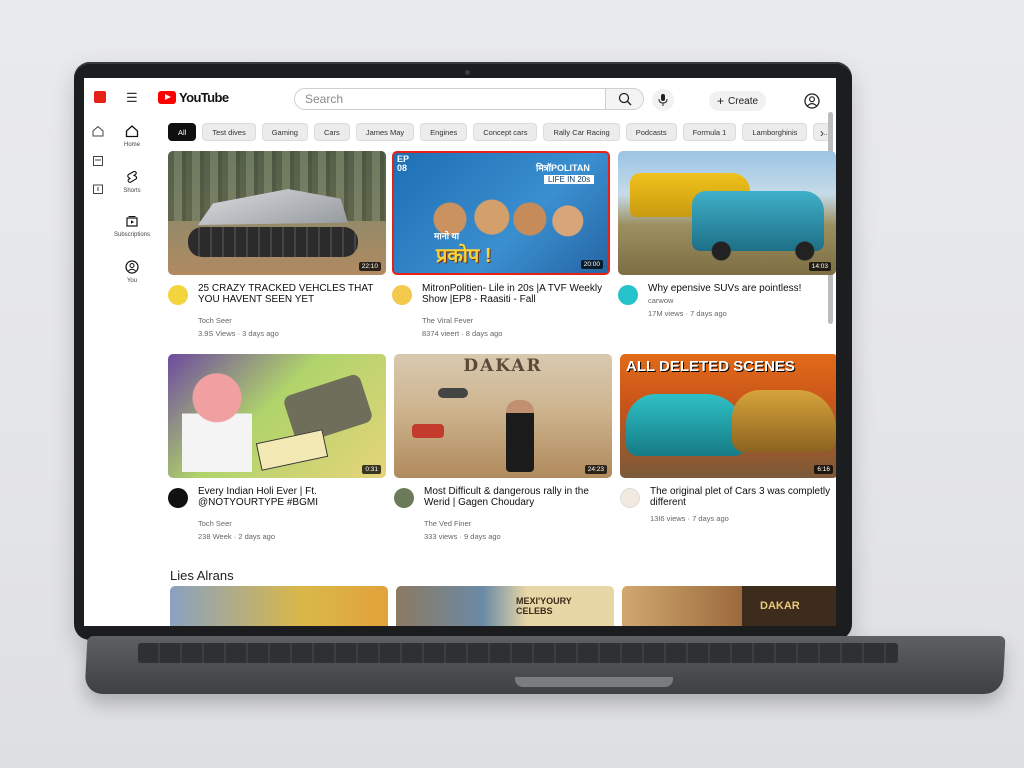  Describe the element at coordinates (331, 132) in the screenshot. I see `chip-cars: Cars` at that location.